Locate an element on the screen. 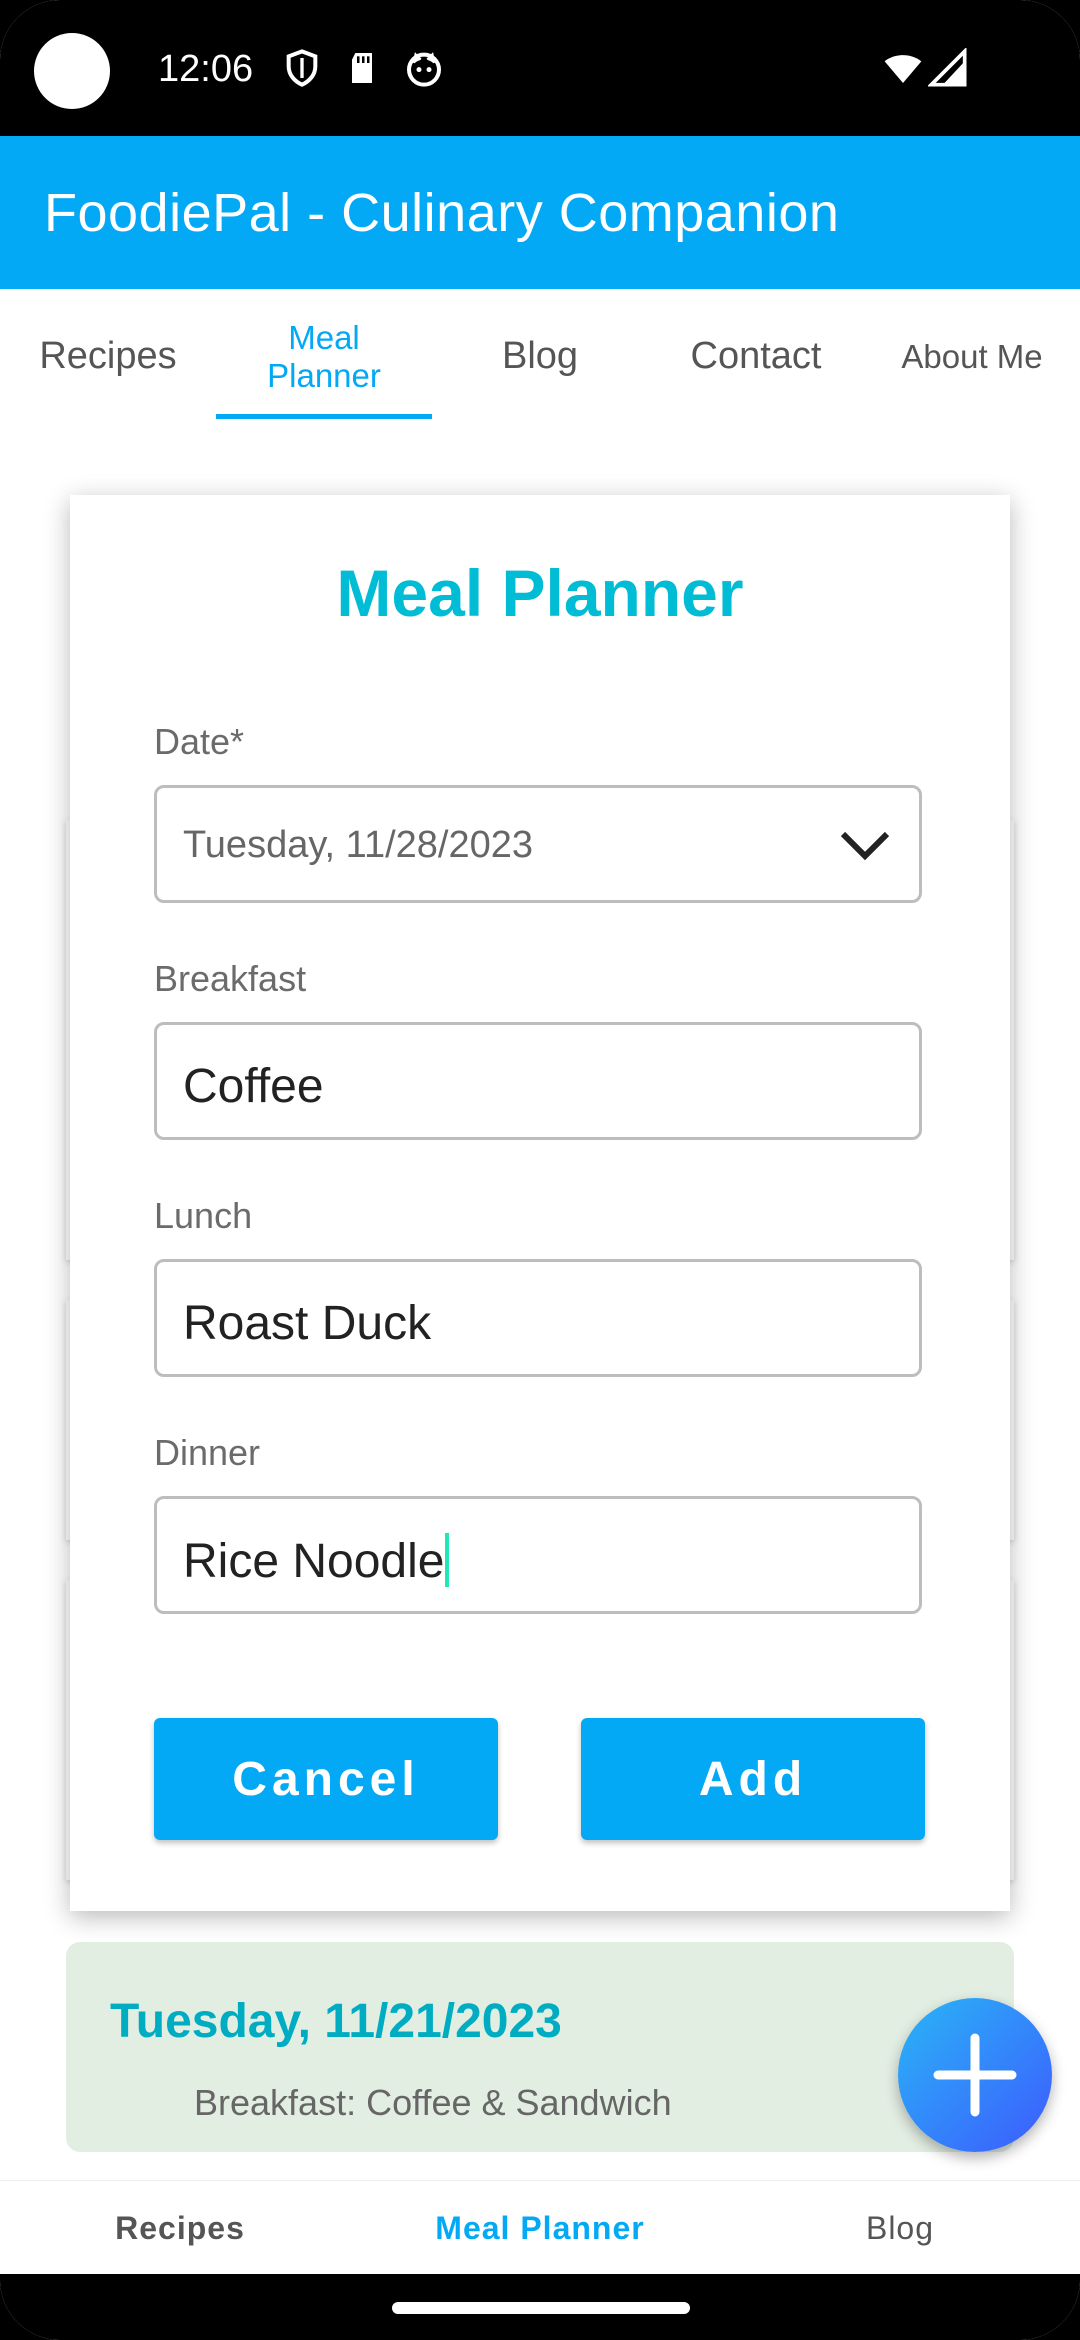 The width and height of the screenshot is (1080, 2340). tab-meal-planner-label: Meal Planner is located at coordinates (324, 356).